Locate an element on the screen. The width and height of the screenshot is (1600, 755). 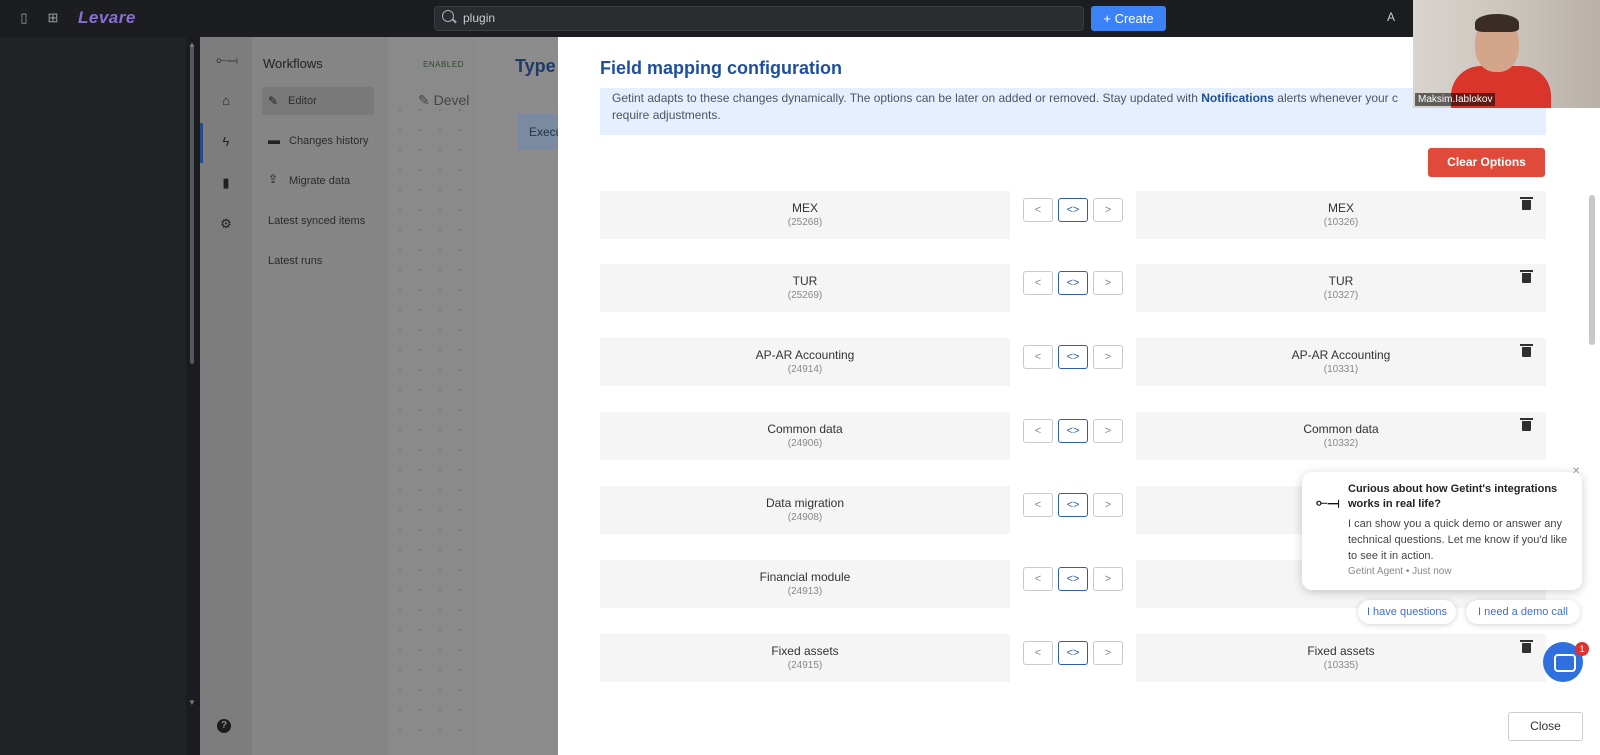
app-switcher-label: A is located at coordinates (1391, 17).